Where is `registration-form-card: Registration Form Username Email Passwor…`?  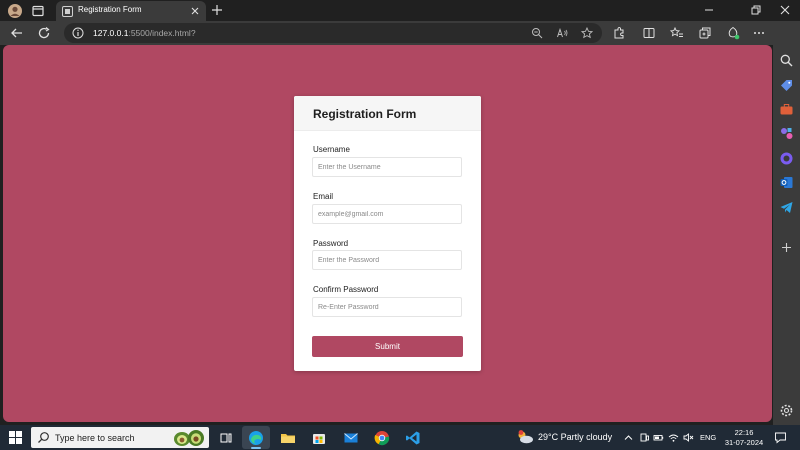
registration-form-card: Registration Form Username Email Passwor… is located at coordinates (387, 233).